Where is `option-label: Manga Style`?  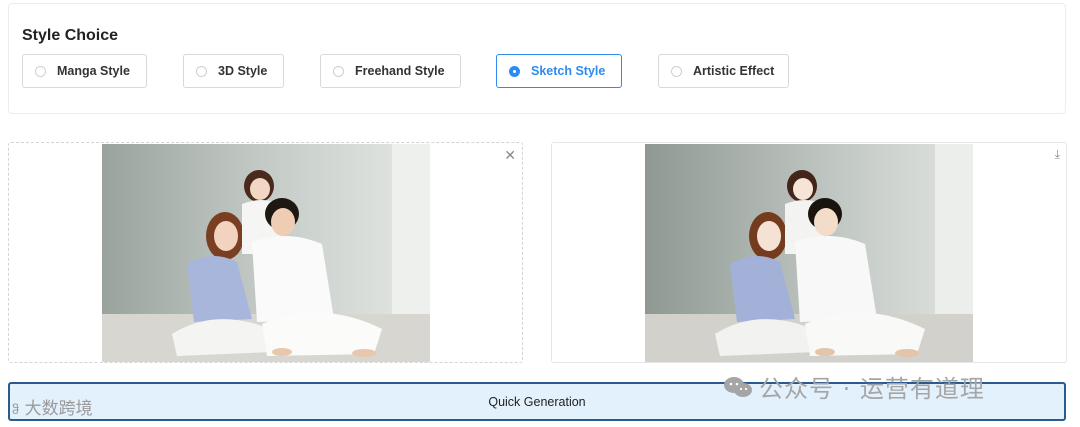
option-label: Manga Style is located at coordinates (93, 71).